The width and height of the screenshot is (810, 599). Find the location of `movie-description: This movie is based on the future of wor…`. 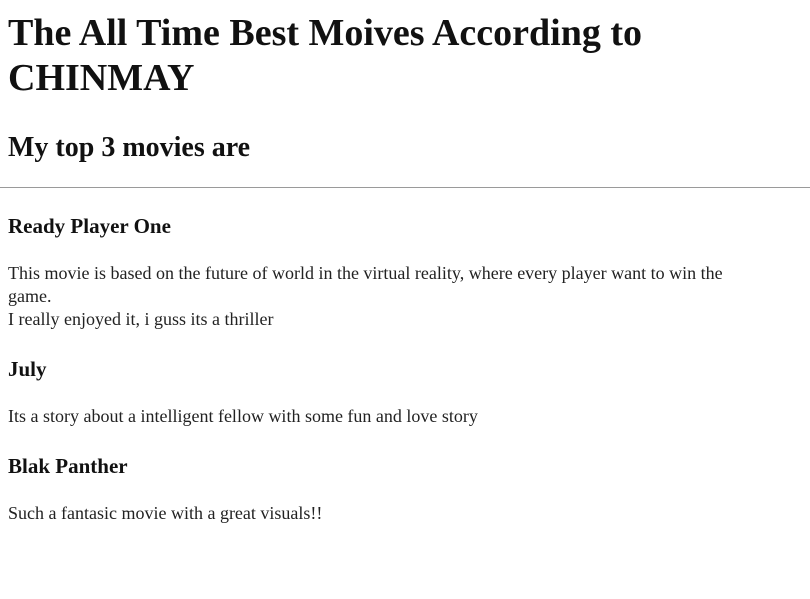

movie-description: This movie is based on the future of wor… is located at coordinates (409, 296).